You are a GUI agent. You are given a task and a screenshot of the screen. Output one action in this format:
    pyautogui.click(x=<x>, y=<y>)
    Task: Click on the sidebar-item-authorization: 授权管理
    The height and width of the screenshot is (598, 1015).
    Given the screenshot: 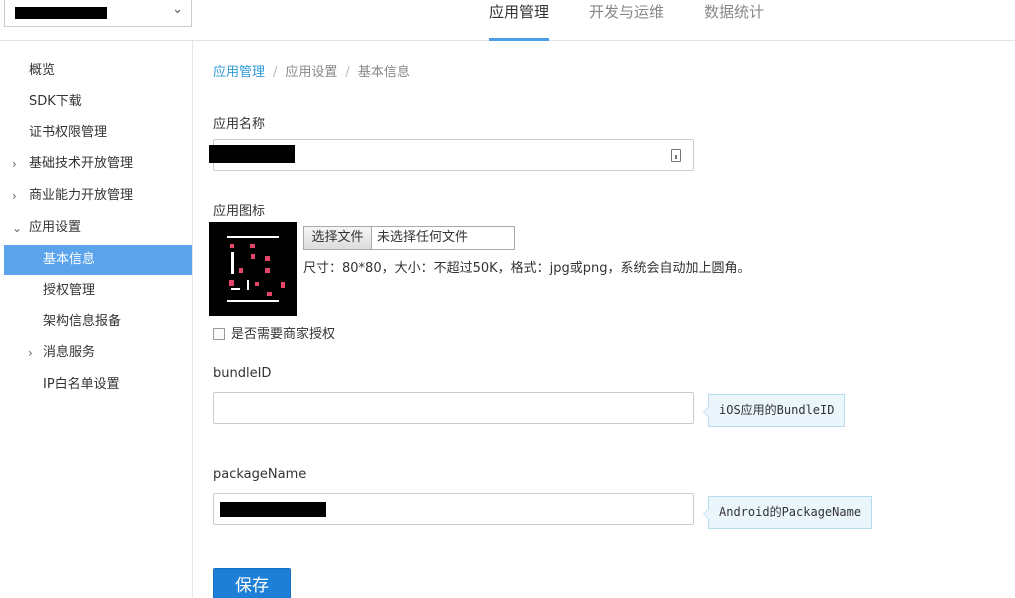 What is the action you would take?
    pyautogui.click(x=98, y=291)
    